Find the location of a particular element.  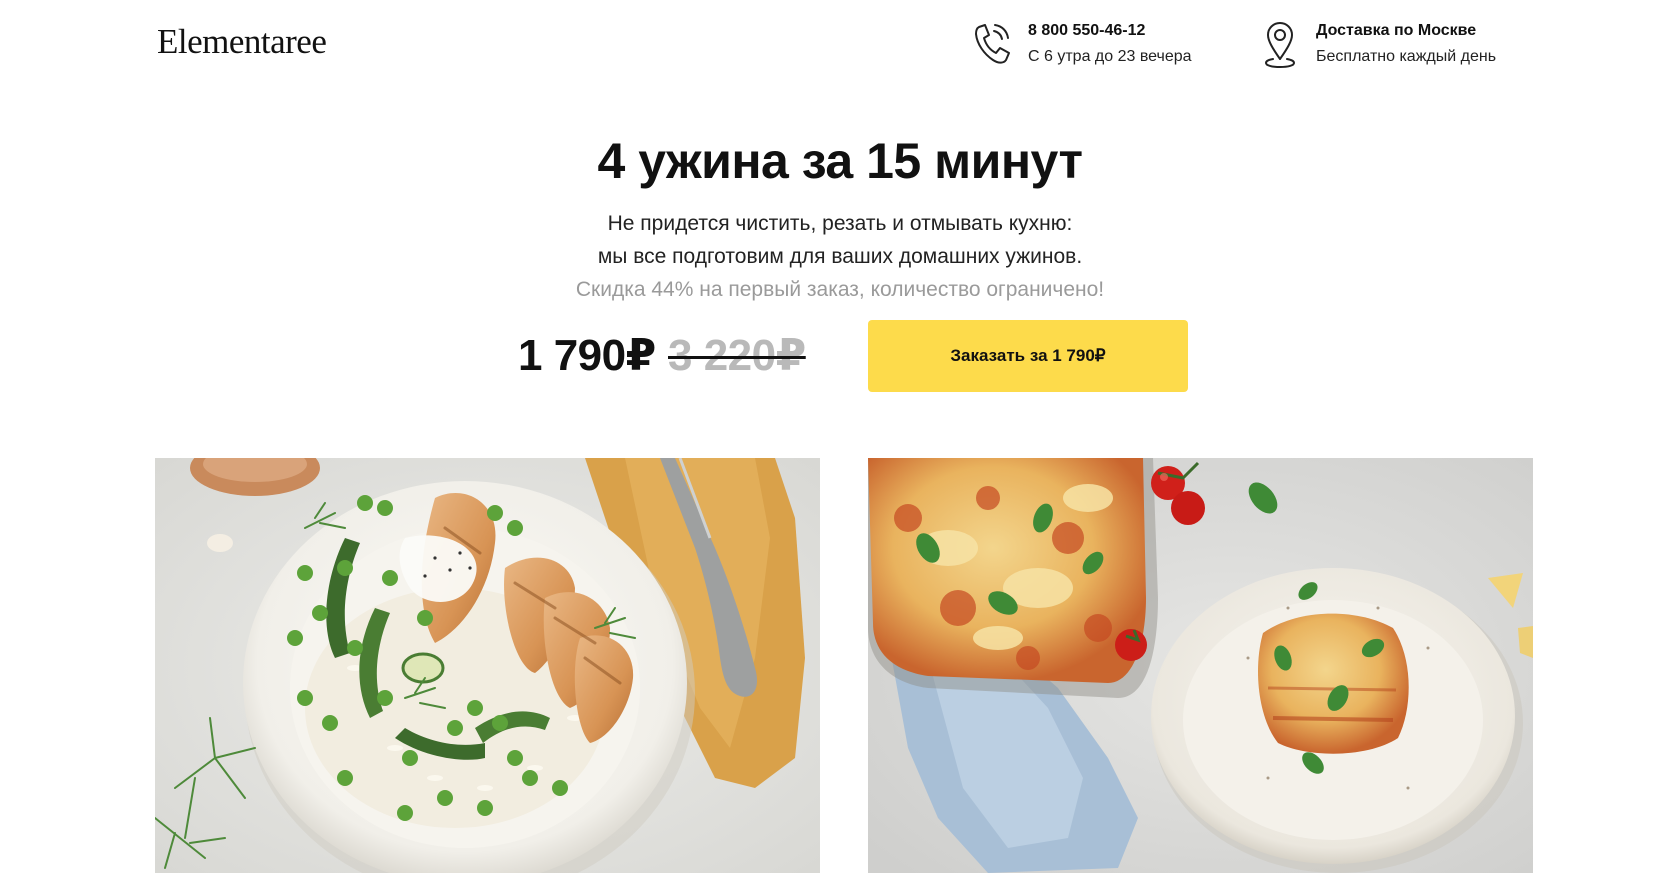

page-title: 4 ужина за 15 минут is located at coordinates (840, 161).